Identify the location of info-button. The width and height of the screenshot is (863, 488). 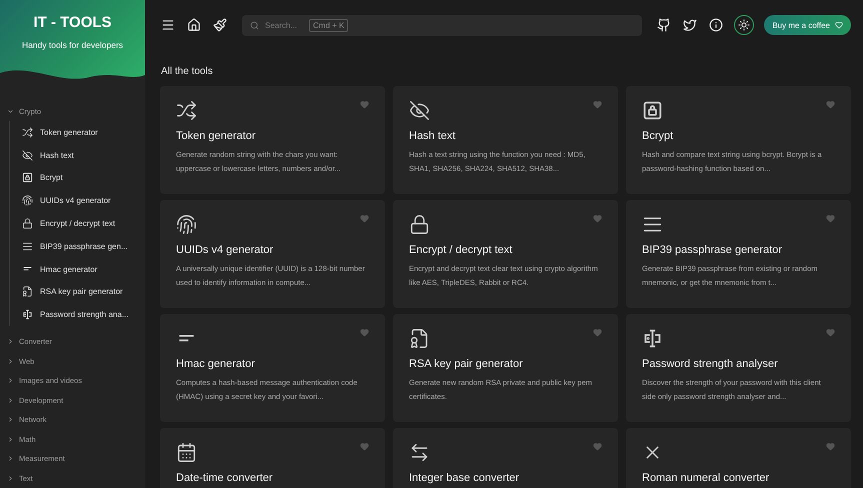
(716, 25).